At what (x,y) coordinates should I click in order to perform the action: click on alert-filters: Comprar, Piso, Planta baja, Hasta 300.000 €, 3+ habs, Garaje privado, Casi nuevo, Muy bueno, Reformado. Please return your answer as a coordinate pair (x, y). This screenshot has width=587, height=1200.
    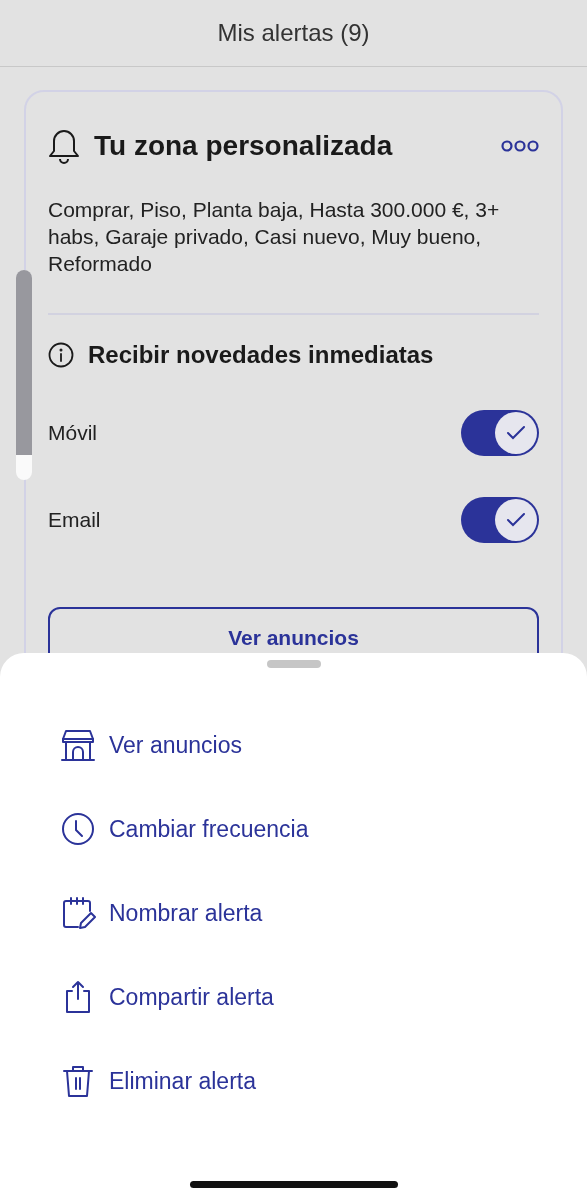
    Looking at the image, I should click on (274, 237).